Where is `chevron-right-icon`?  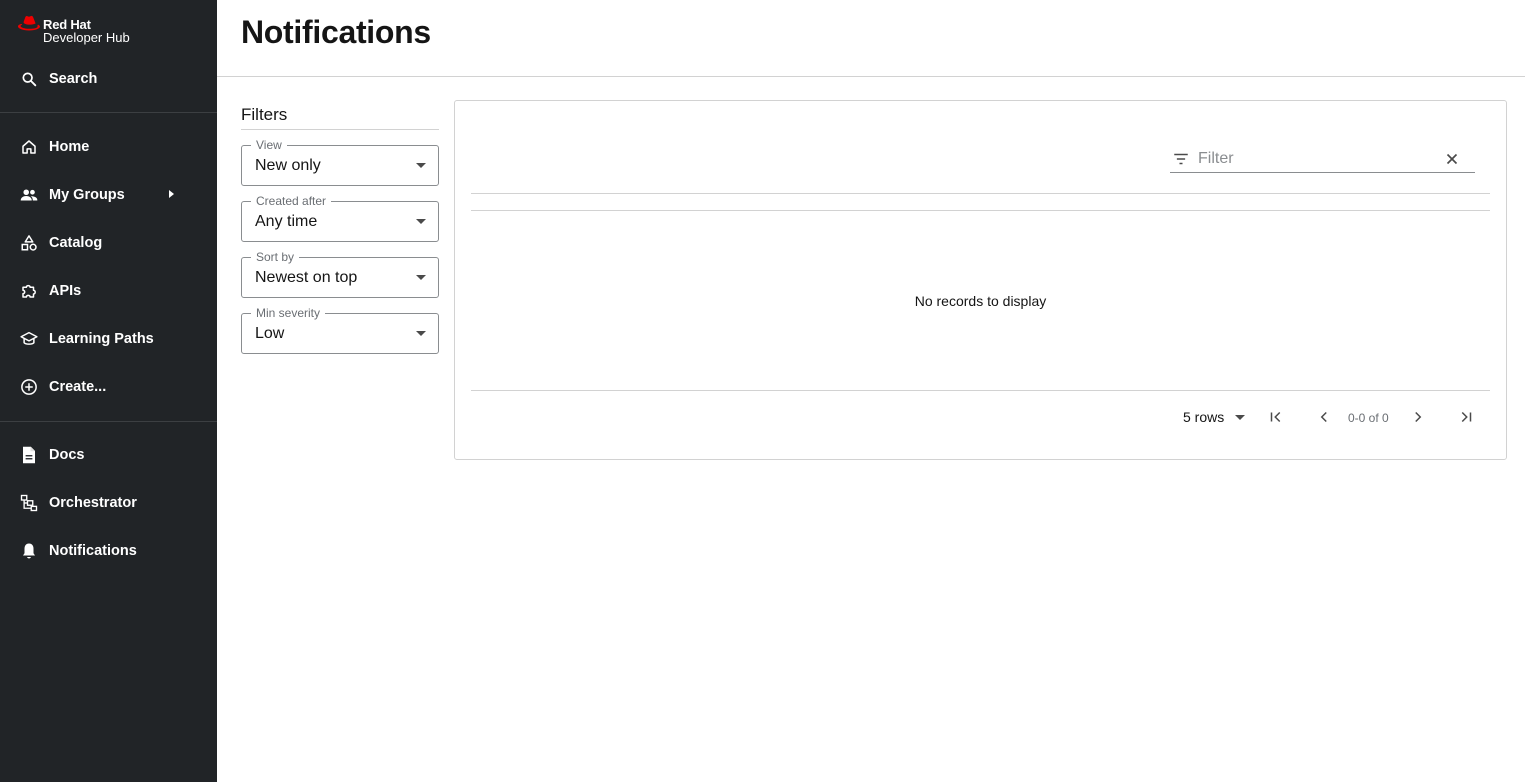 chevron-right-icon is located at coordinates (1418, 417).